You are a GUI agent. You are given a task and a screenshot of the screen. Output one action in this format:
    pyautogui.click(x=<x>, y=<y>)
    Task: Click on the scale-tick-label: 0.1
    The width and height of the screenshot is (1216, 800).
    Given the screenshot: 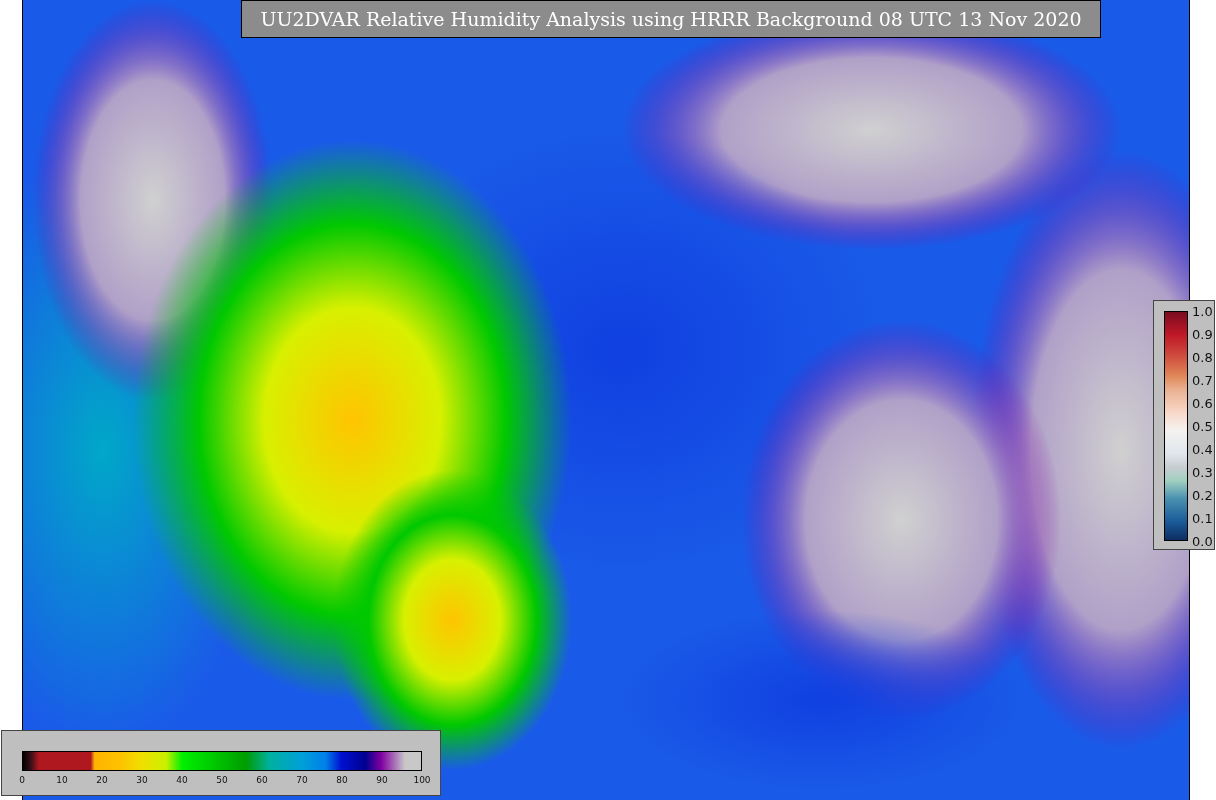 What is the action you would take?
    pyautogui.click(x=1202, y=518)
    